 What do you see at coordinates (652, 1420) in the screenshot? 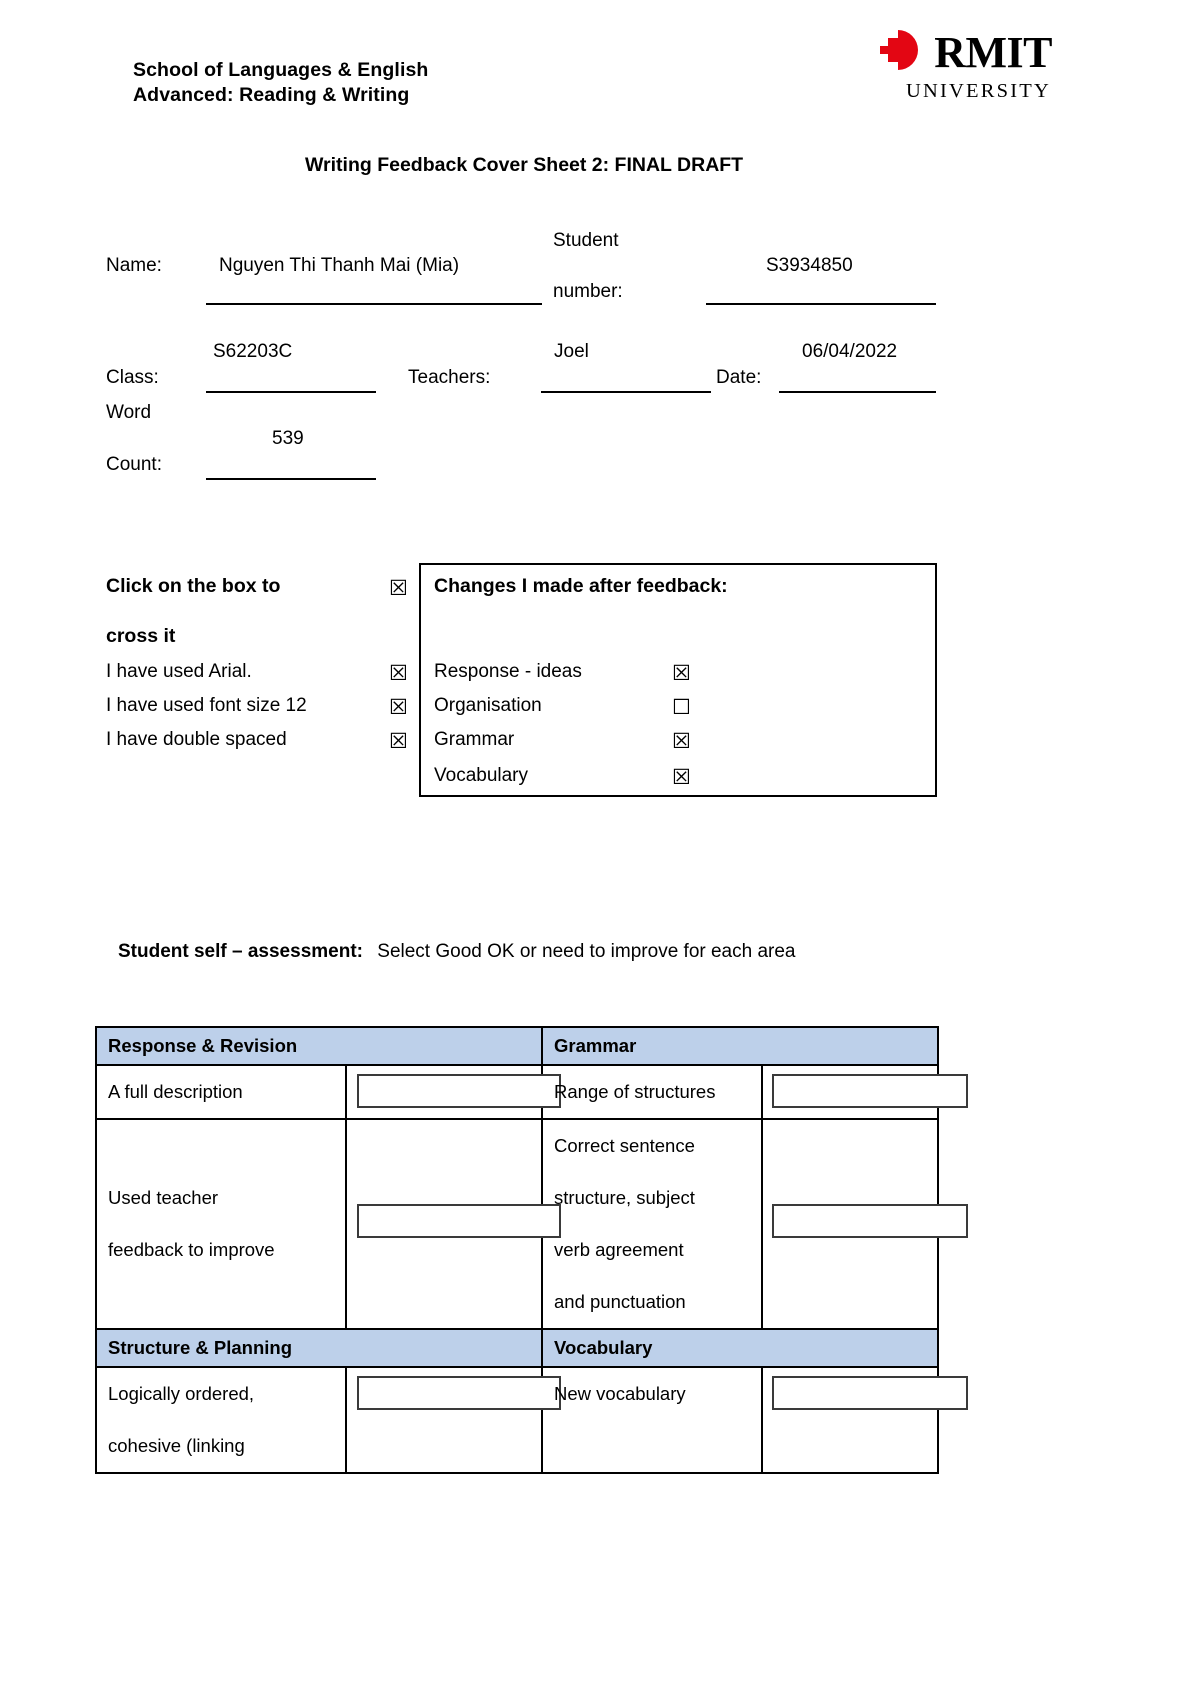
I see `criterion-new-vocabulary: New vocabulary` at bounding box center [652, 1420].